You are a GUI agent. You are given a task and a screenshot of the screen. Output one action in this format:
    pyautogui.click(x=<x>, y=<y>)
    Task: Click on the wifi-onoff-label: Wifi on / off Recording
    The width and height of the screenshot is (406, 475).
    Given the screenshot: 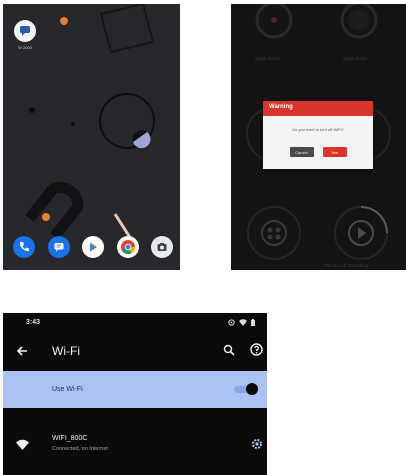 What is the action you would take?
    pyautogui.click(x=346, y=265)
    